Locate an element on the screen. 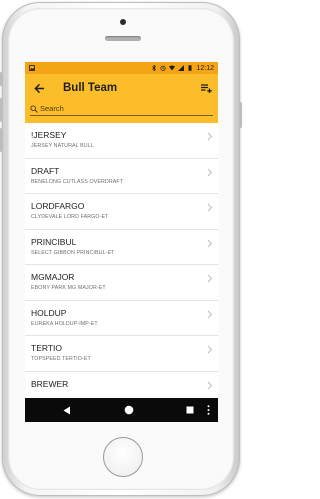  bull-shortname: MGMAJOR is located at coordinates (53, 277).